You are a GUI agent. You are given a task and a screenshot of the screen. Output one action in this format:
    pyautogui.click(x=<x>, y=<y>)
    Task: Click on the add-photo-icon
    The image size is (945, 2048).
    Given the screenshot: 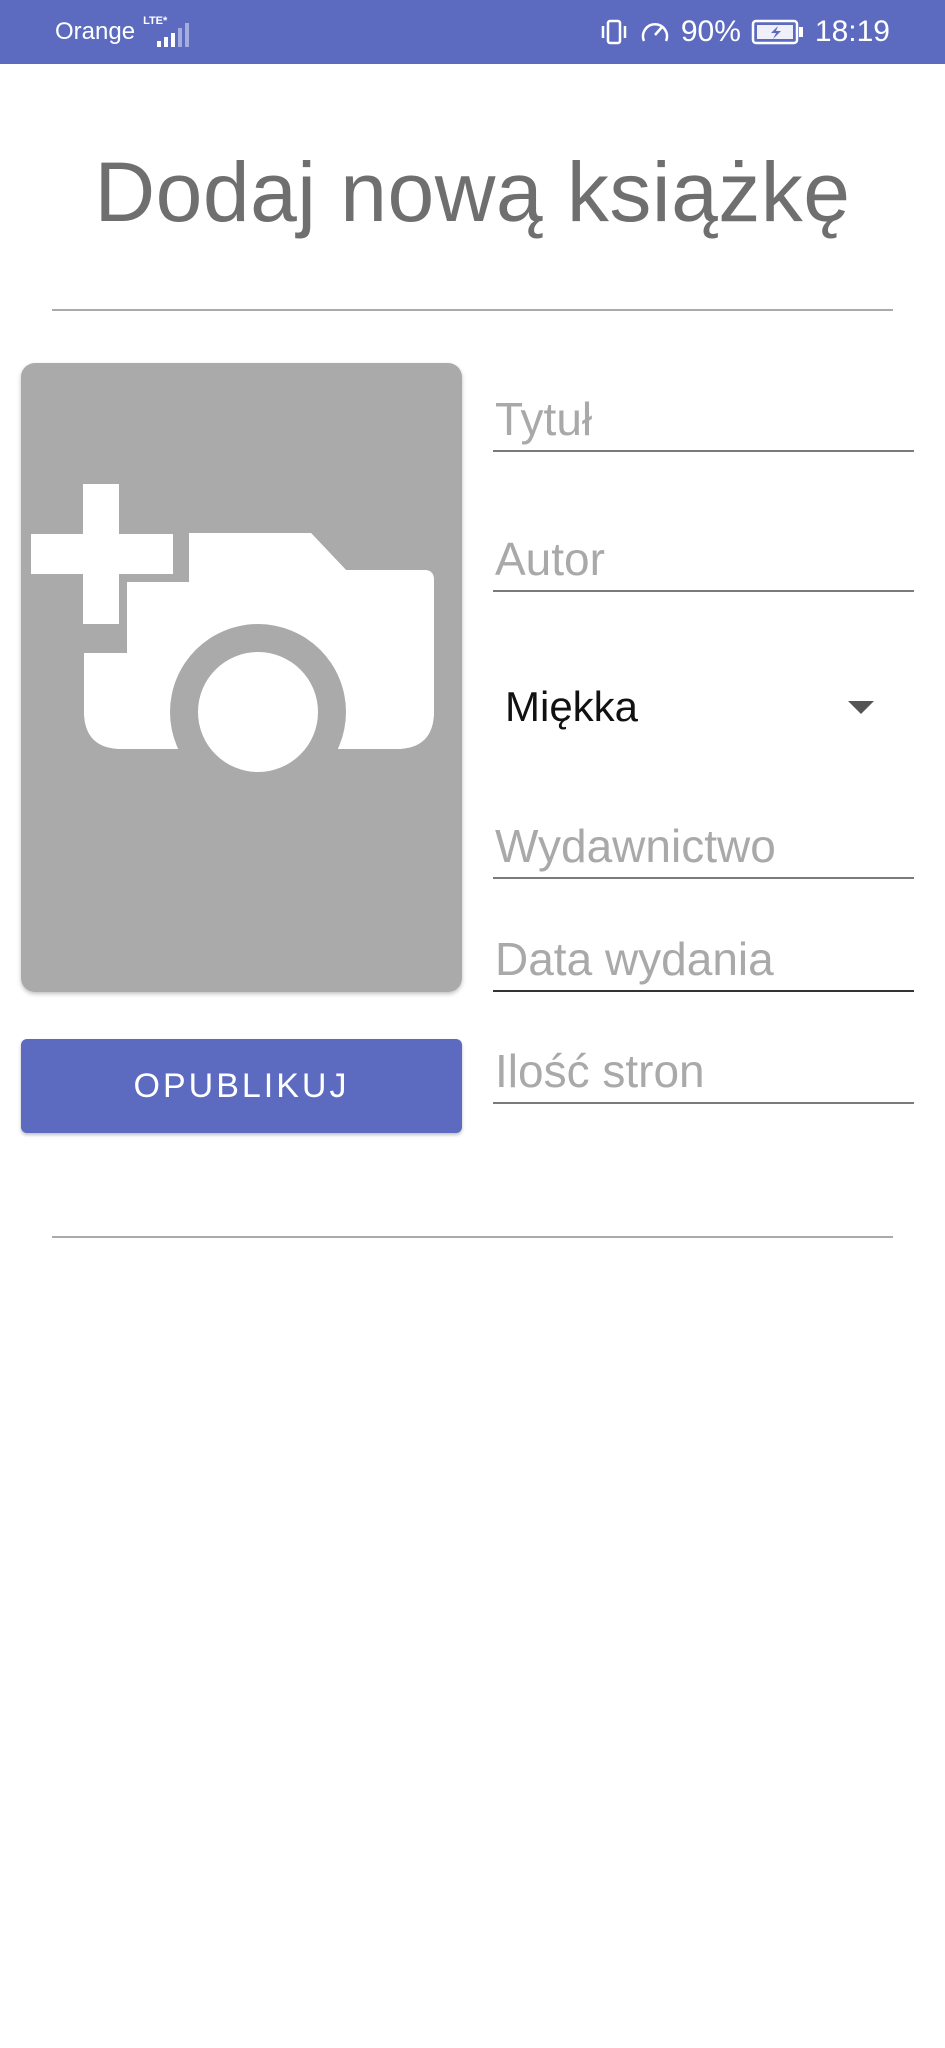 What is the action you would take?
    pyautogui.click(x=227, y=641)
    